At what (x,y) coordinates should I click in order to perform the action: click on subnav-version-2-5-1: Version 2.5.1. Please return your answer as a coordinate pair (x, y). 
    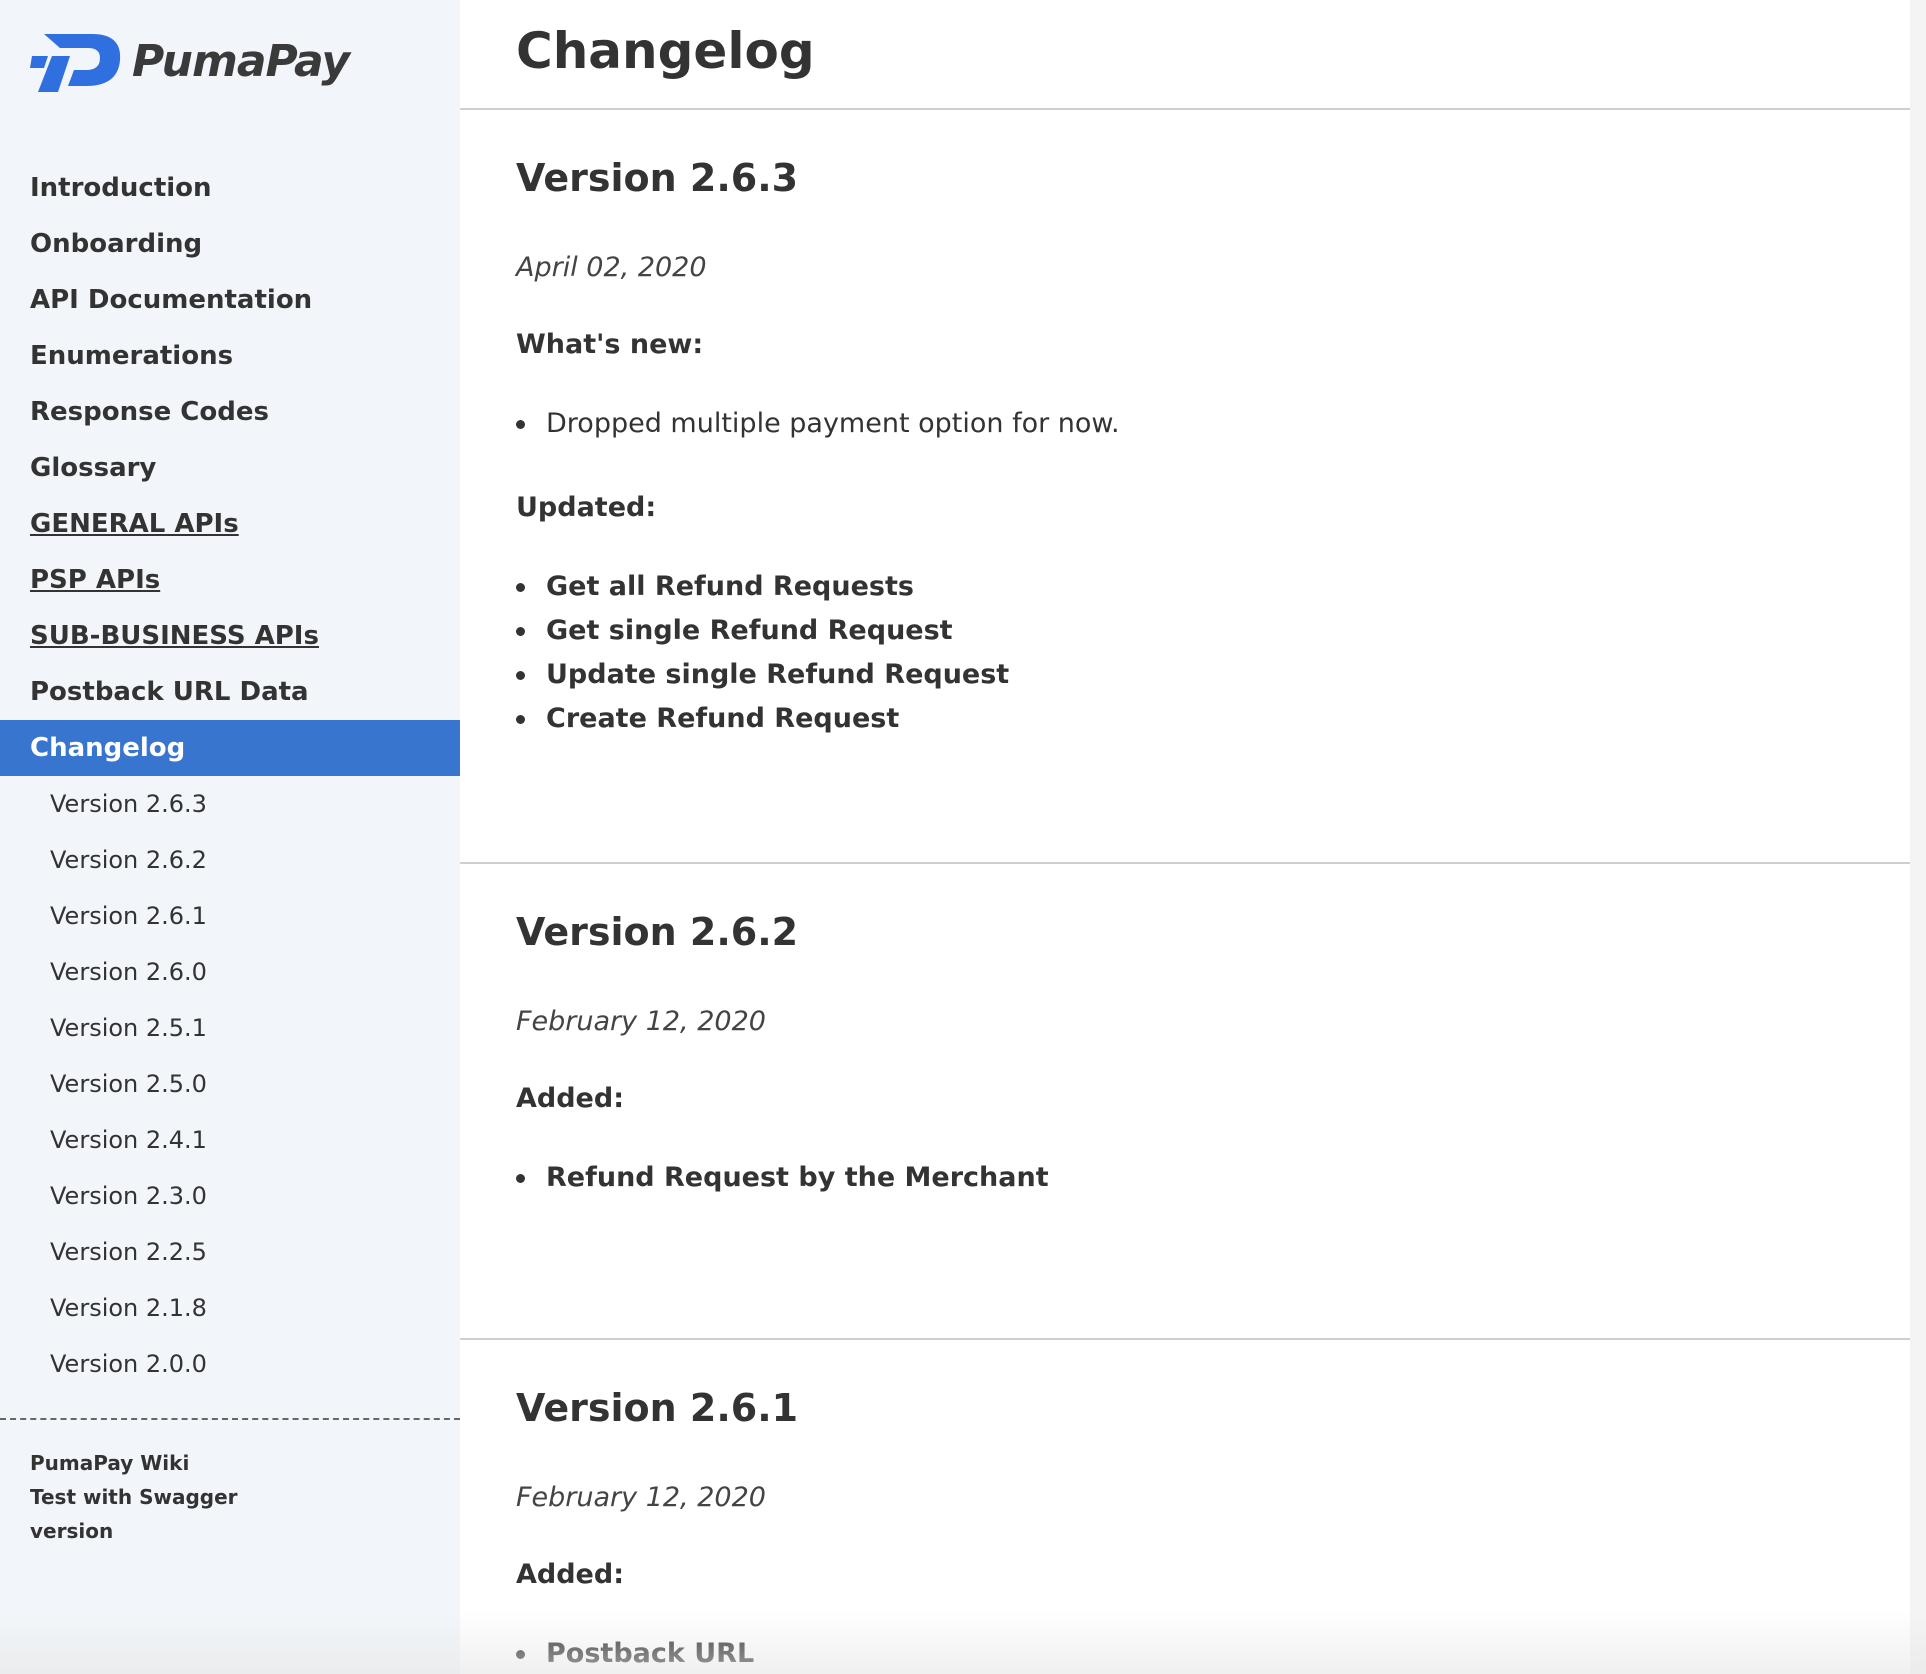
    Looking at the image, I should click on (230, 1028).